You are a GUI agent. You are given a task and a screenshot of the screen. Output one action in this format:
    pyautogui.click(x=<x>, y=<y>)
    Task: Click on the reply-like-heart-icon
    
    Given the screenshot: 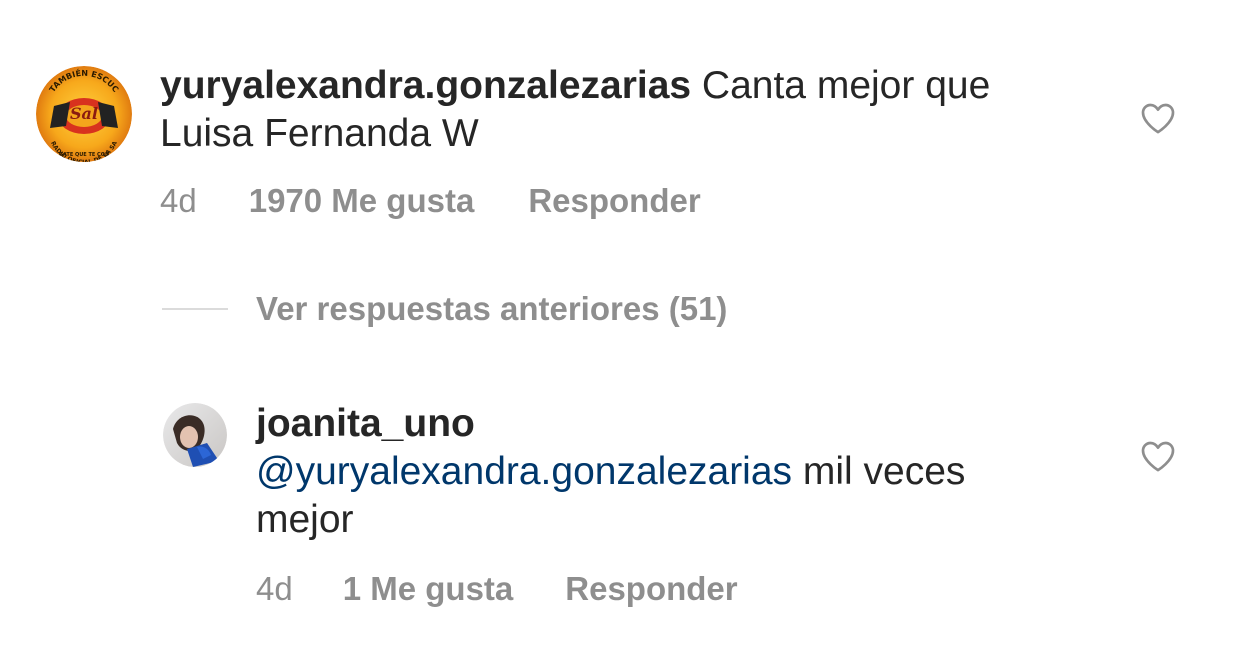 What is the action you would take?
    pyautogui.click(x=1158, y=456)
    